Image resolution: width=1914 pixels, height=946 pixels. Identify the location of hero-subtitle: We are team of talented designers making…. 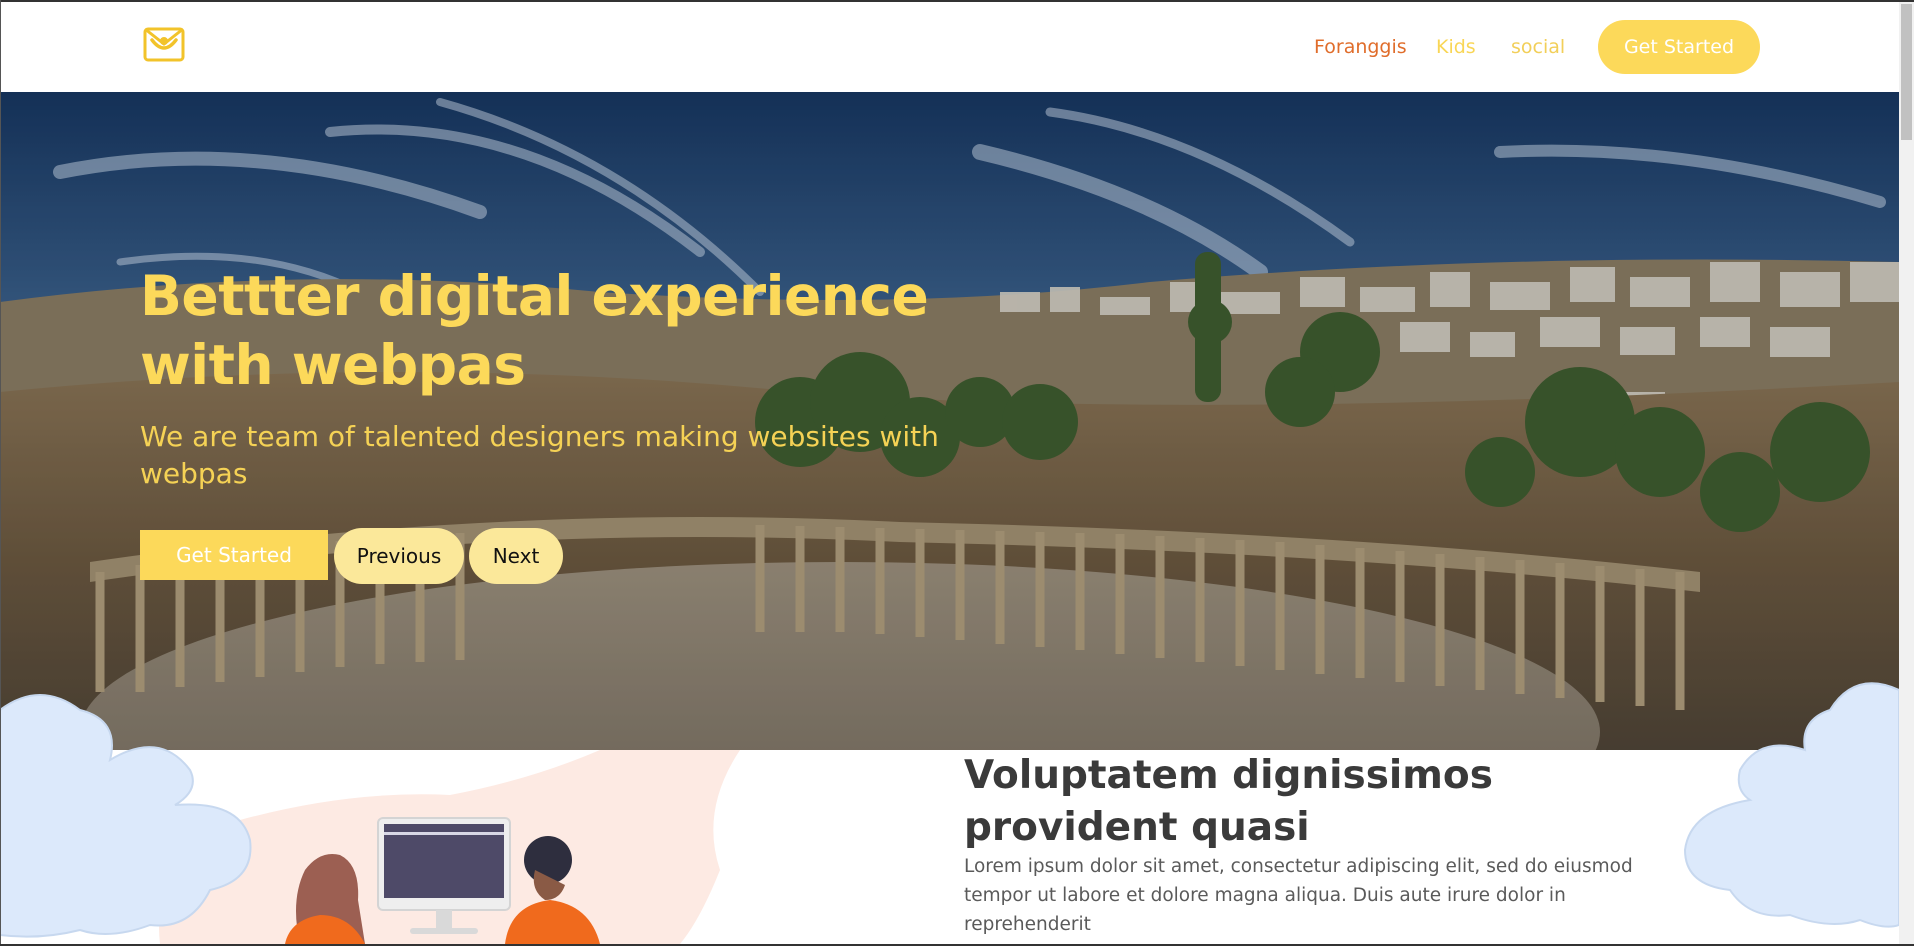
(539, 455).